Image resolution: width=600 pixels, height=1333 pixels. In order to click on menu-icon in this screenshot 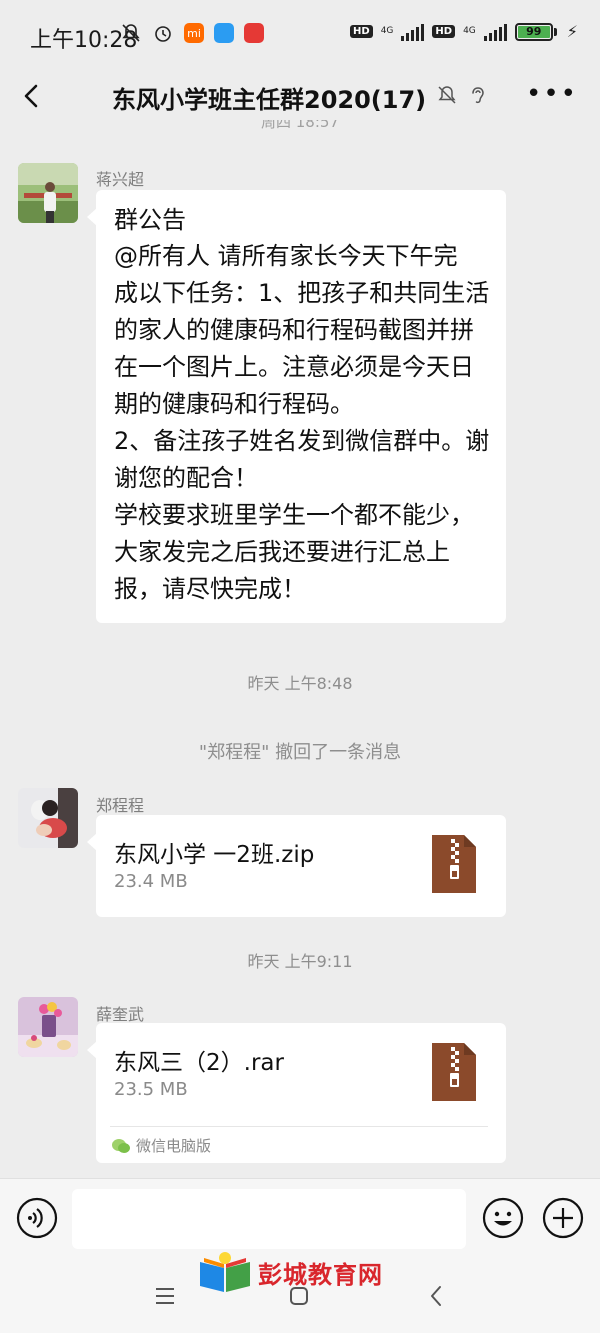, I will do `click(165, 1296)`.